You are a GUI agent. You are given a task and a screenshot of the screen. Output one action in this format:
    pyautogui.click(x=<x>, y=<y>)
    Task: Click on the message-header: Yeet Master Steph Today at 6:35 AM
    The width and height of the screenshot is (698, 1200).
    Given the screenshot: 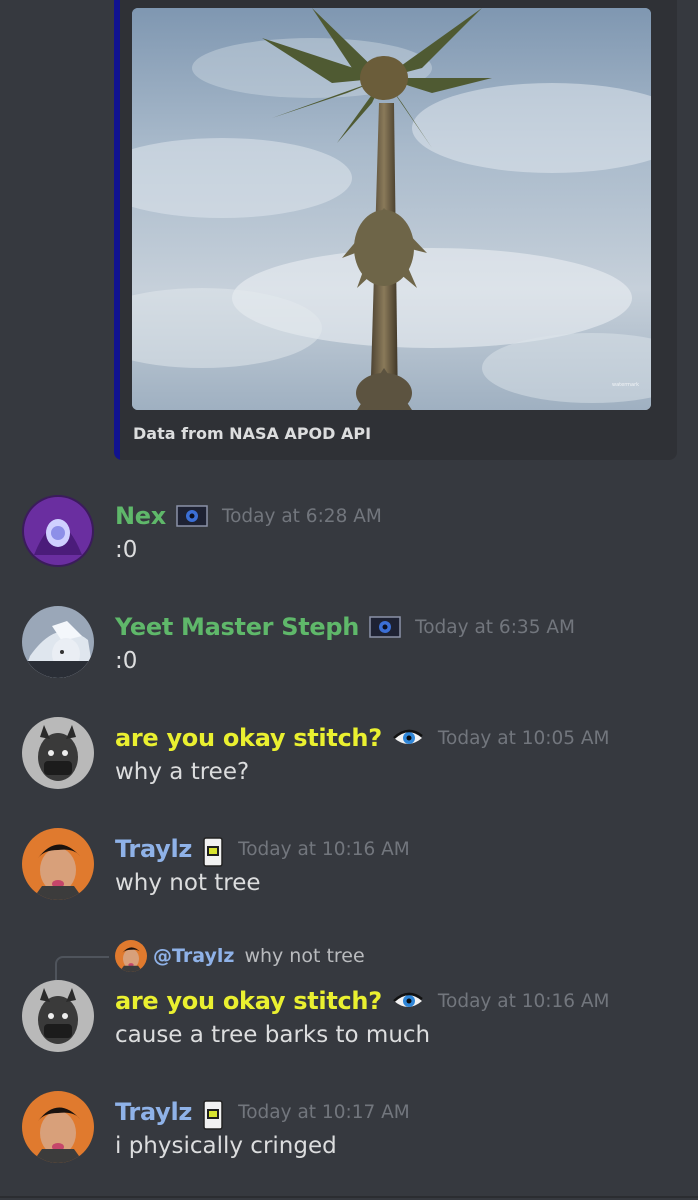 What is the action you would take?
    pyautogui.click(x=345, y=627)
    